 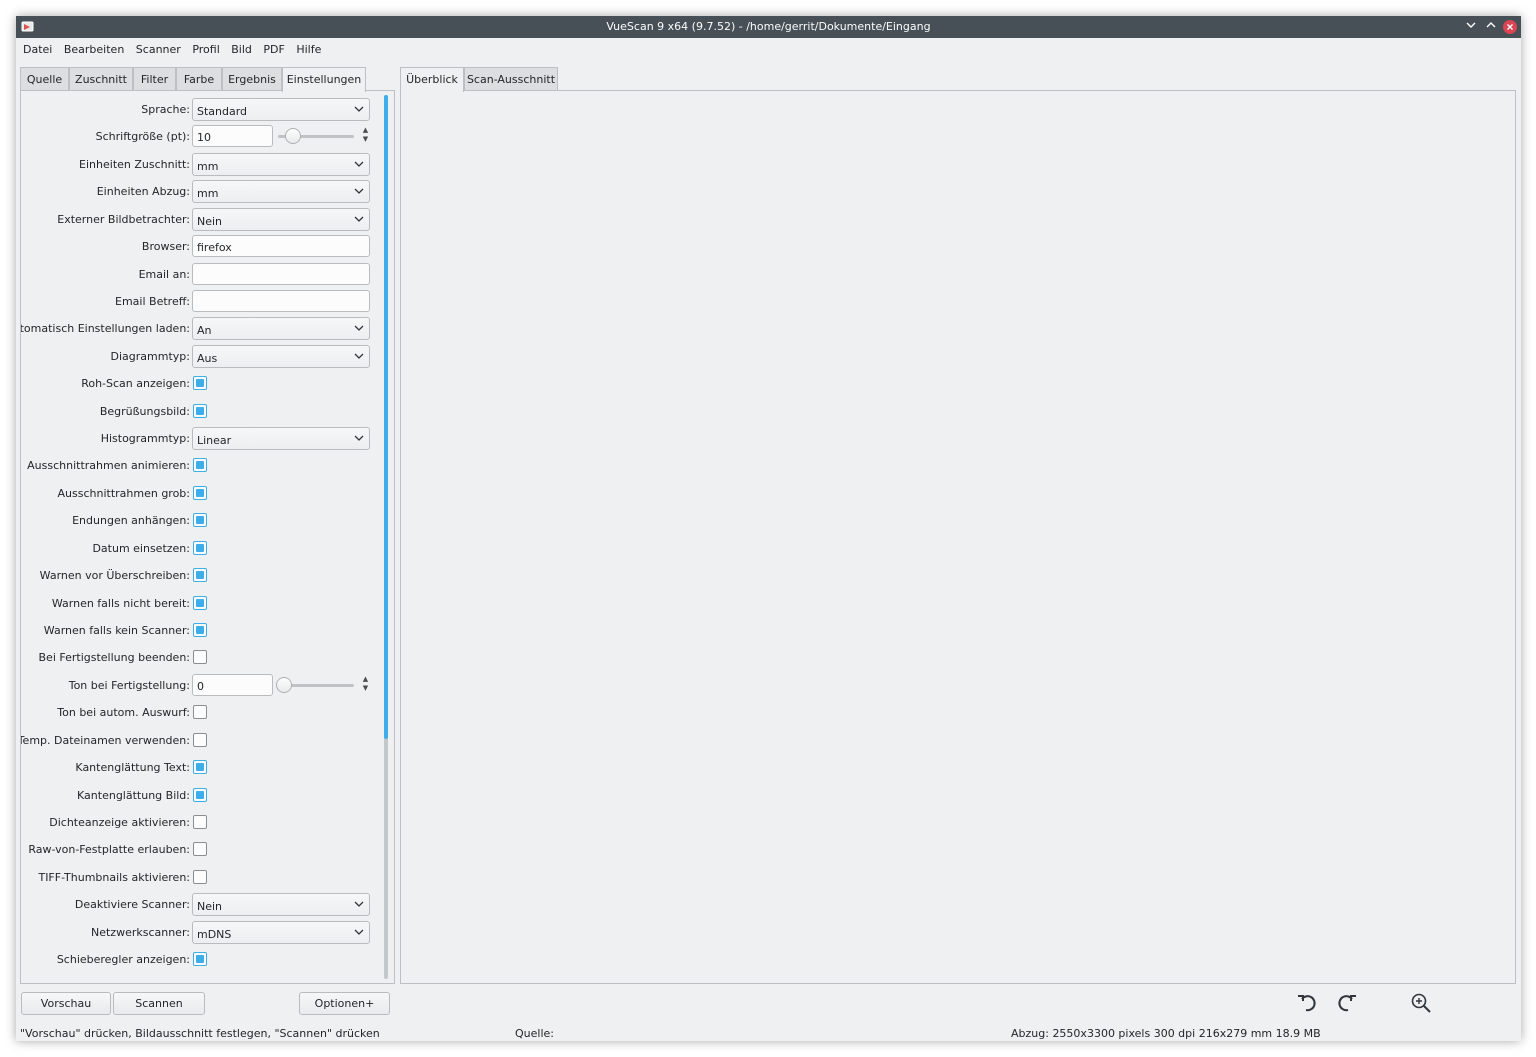 I want to click on ausschnittrahmen-animieren-checkbox, so click(x=200, y=465).